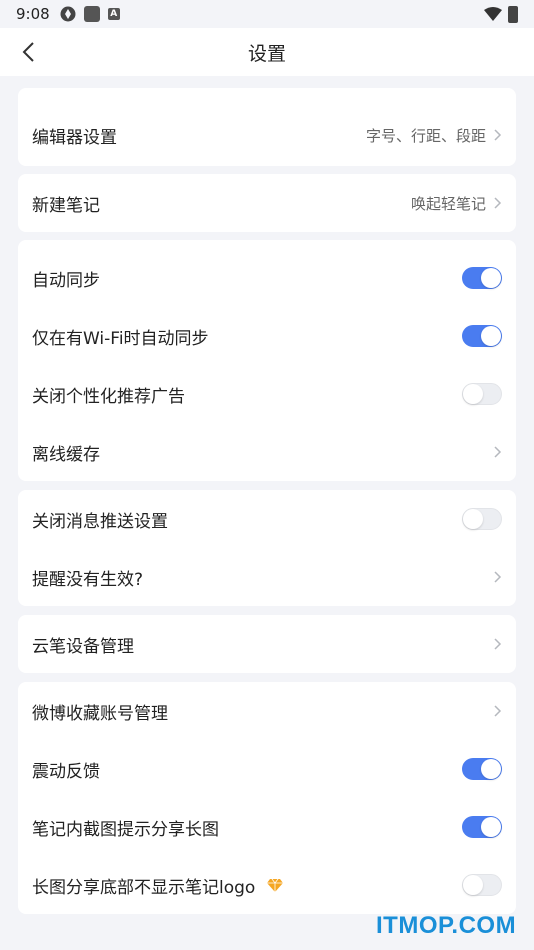 The width and height of the screenshot is (534, 950). What do you see at coordinates (74, 137) in the screenshot?
I see `editor-settings-label: 编辑器设置` at bounding box center [74, 137].